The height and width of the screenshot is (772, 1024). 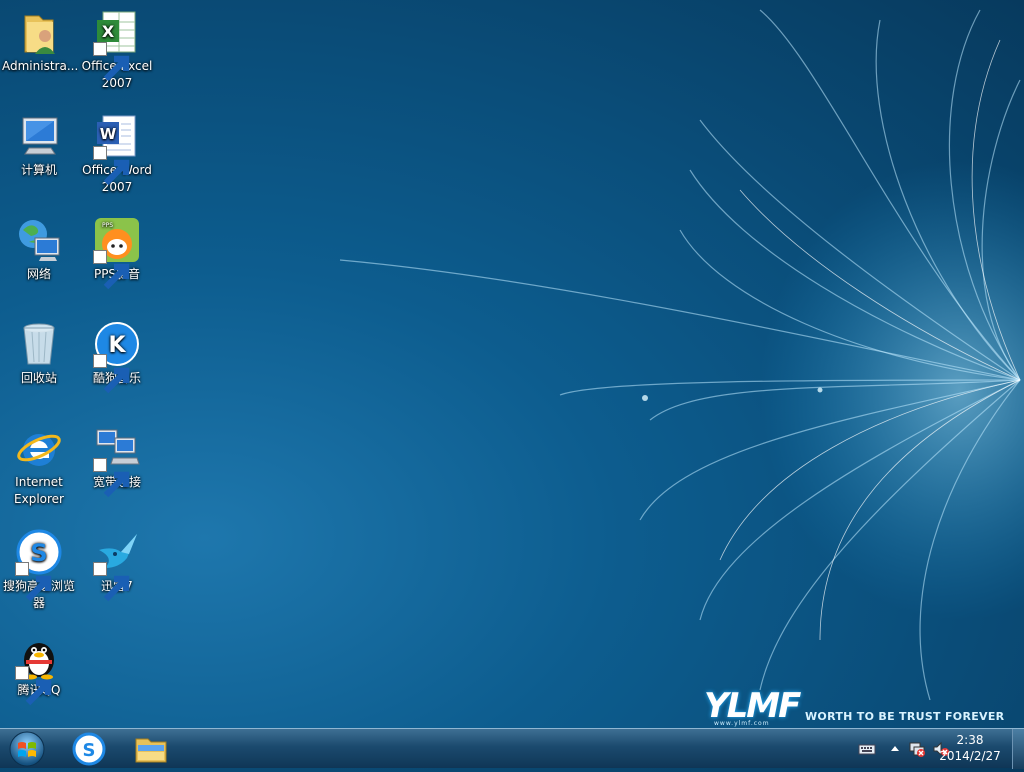 I want to click on clock-time: 2:38, so click(x=970, y=740).